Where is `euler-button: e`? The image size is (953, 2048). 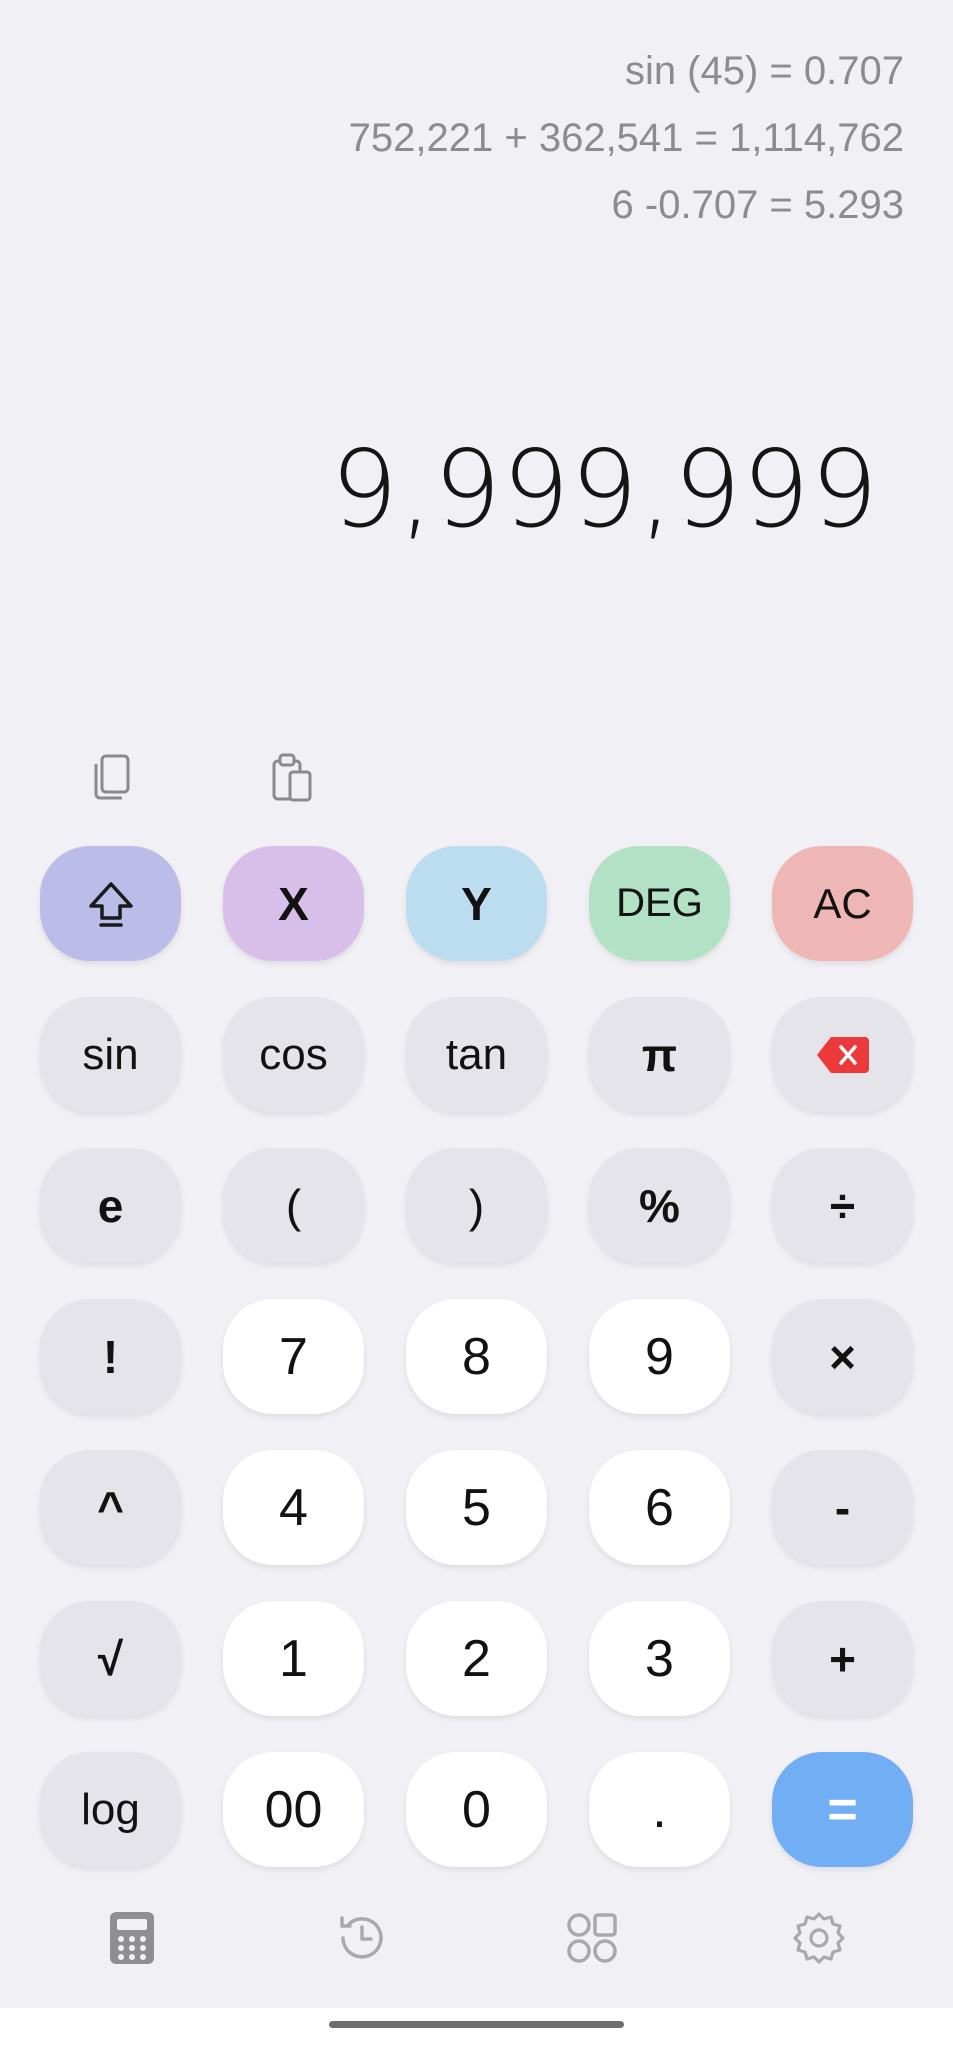
euler-button: e is located at coordinates (110, 1205).